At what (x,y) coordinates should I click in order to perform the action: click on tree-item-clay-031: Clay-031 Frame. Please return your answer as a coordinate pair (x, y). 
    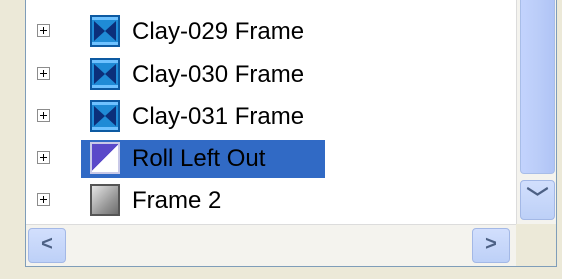
    Looking at the image, I should click on (271, 117).